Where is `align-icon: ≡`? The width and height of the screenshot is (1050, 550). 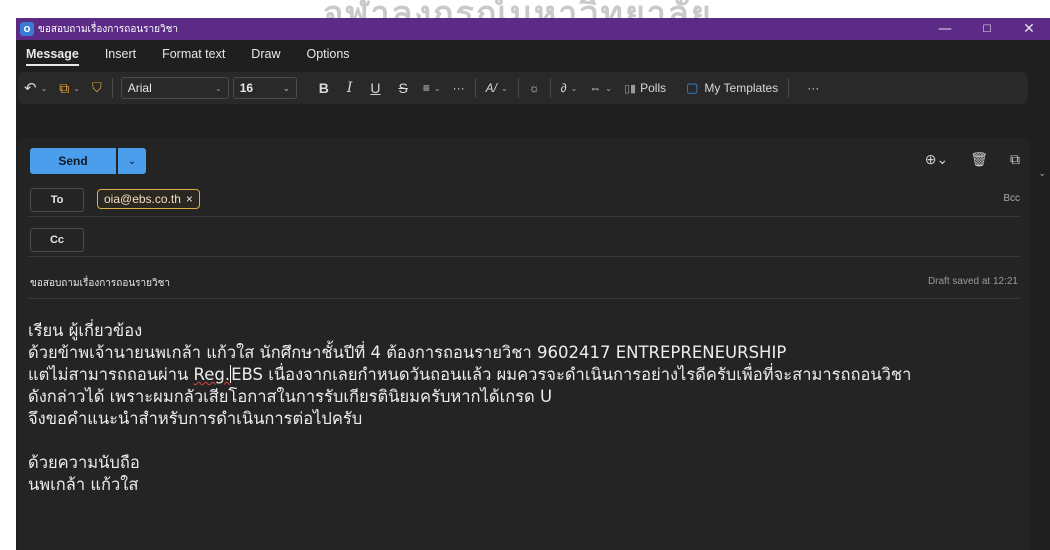 align-icon: ≡ is located at coordinates (426, 88).